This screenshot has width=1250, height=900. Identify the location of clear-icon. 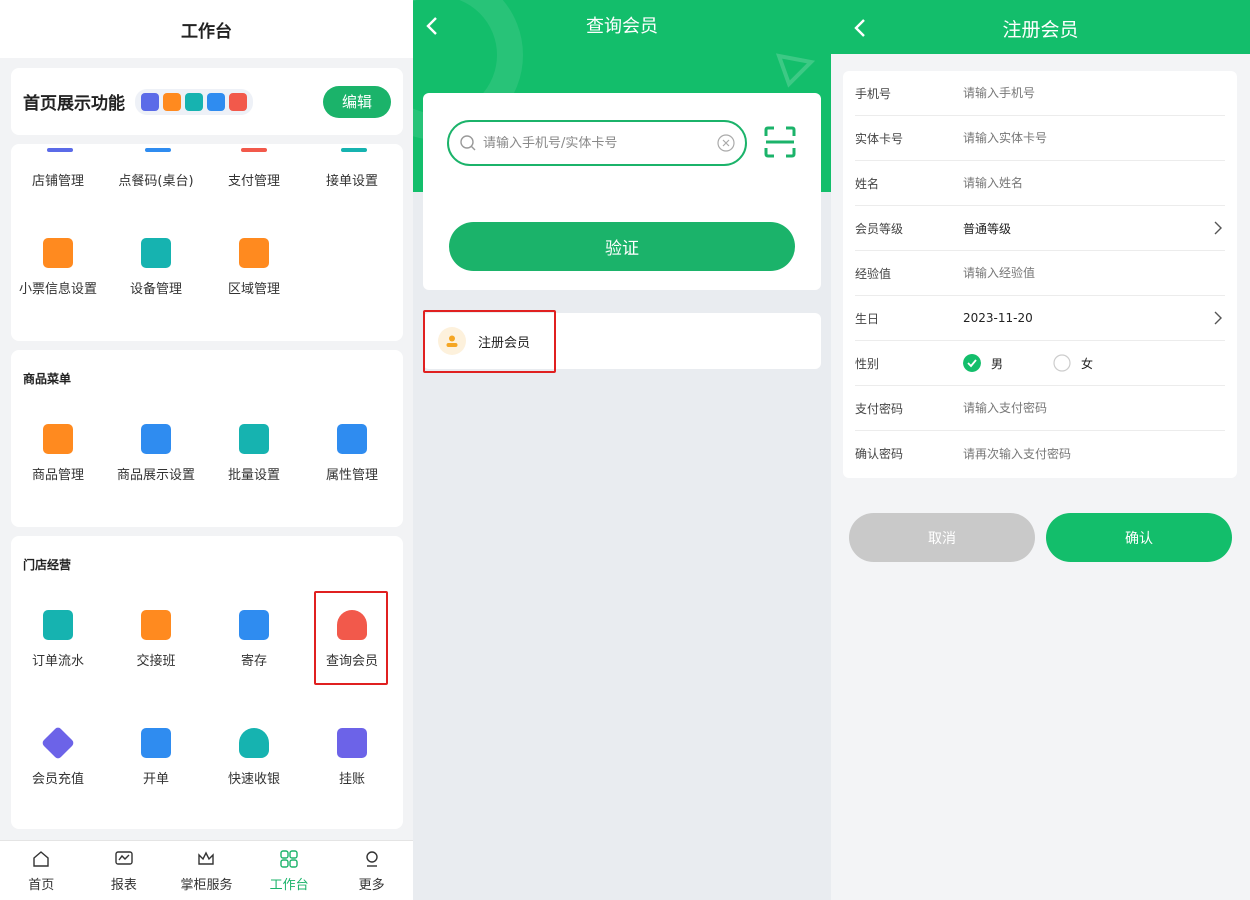
(726, 143).